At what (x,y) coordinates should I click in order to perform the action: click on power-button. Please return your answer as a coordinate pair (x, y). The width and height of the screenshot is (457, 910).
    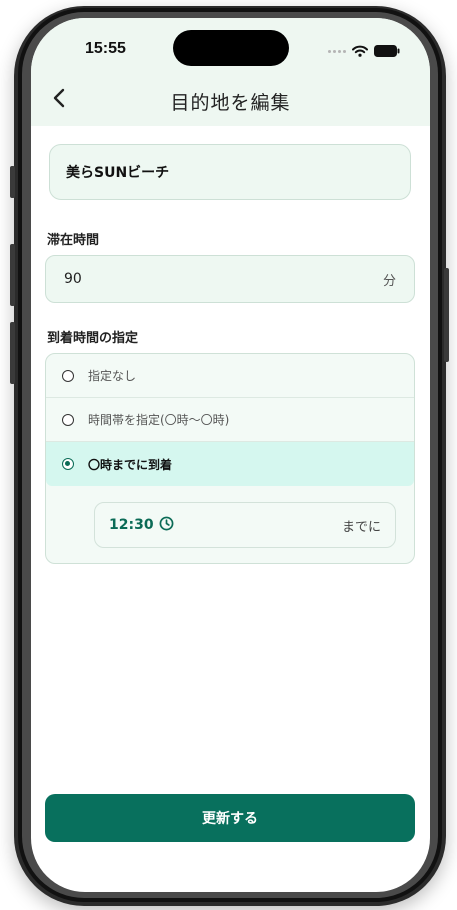
    Looking at the image, I should click on (446, 315).